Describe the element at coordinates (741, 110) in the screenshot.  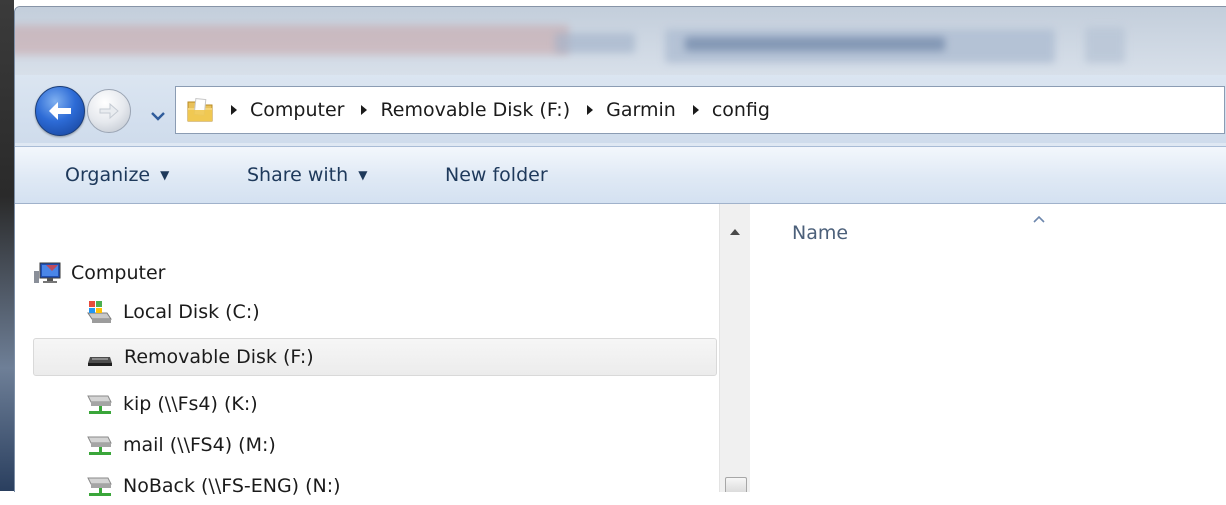
I see `breadcrumb-label: config` at that location.